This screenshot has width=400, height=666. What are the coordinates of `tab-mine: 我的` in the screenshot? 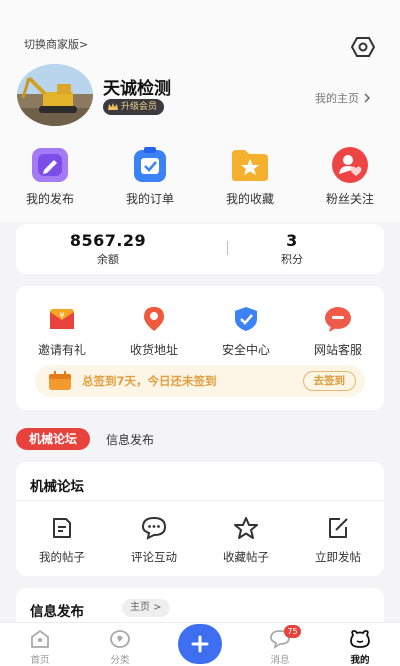 It's located at (360, 644).